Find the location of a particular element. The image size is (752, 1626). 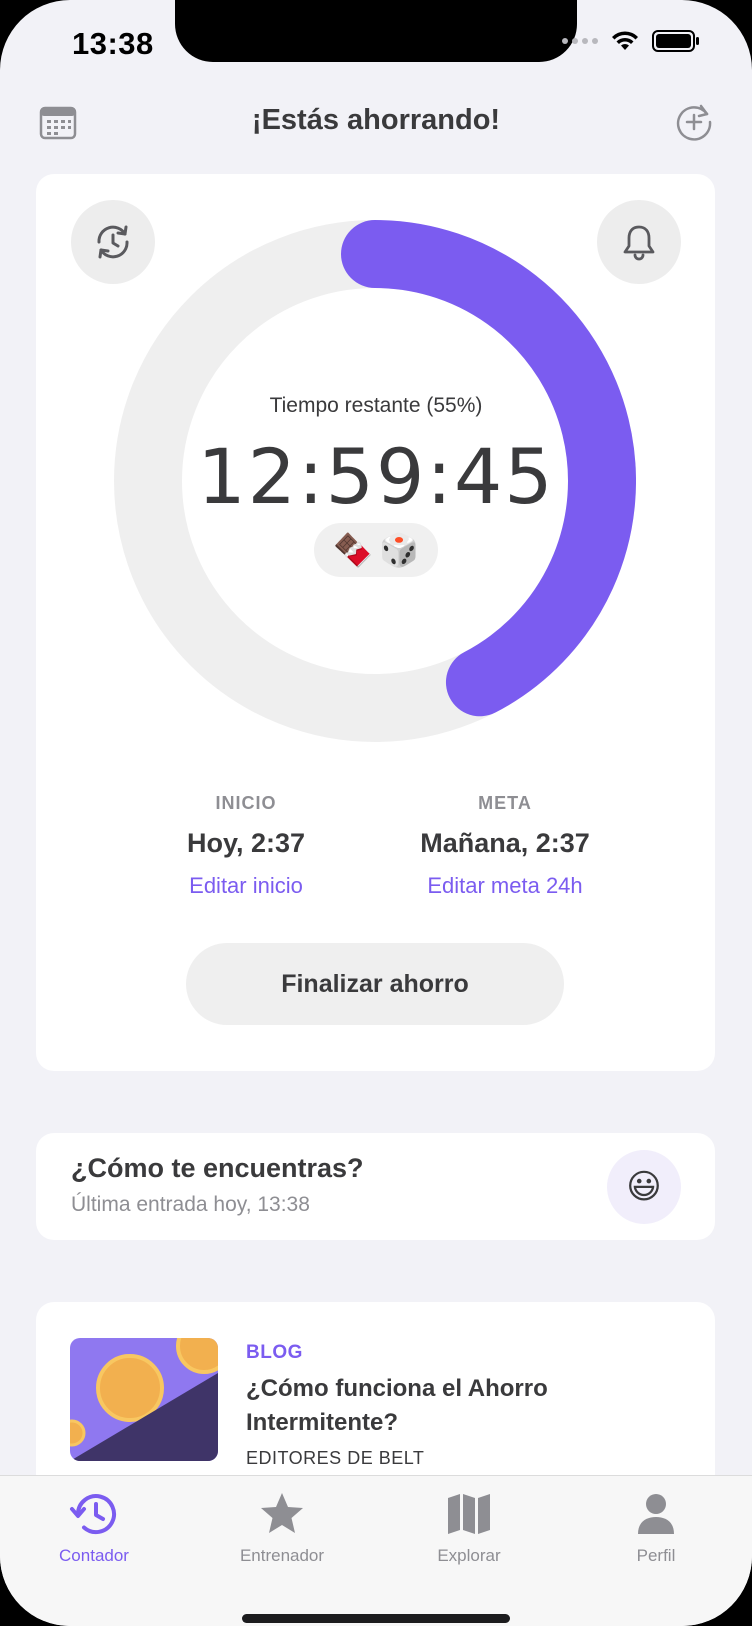

tab-contador: Contador is located at coordinates (94, 1528).